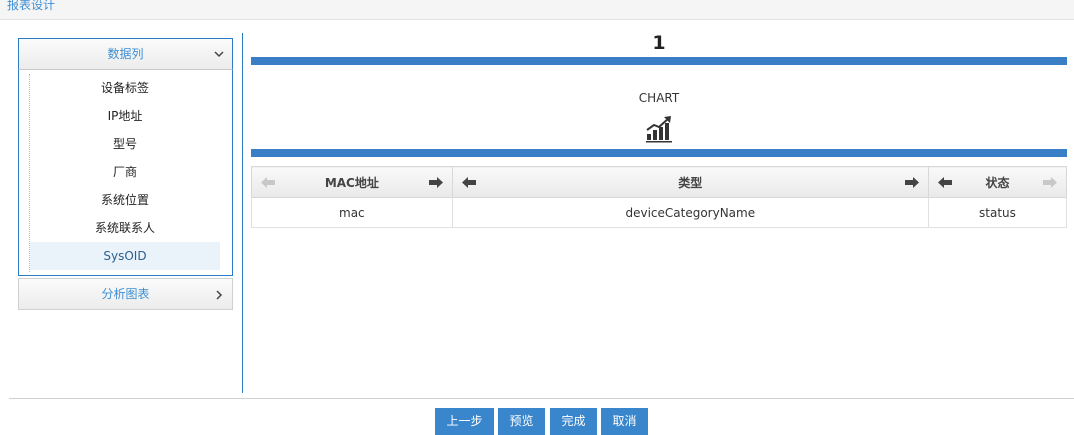  I want to click on list-item: IP地址, so click(125, 116).